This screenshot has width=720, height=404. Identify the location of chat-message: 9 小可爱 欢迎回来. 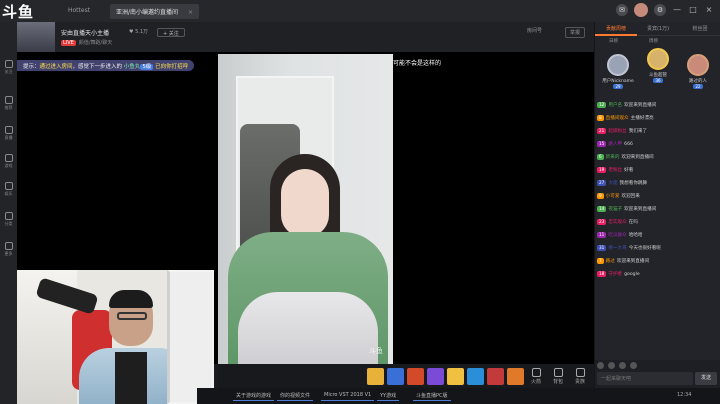
(657, 196).